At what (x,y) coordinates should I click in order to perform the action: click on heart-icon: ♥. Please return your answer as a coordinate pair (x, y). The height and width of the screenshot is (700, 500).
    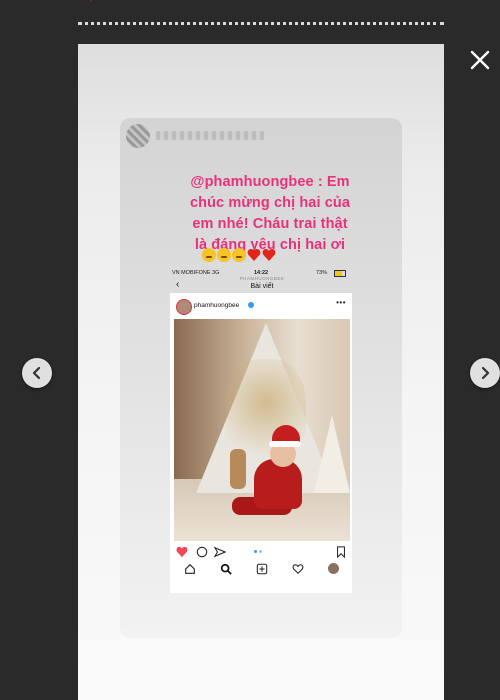
    Looking at the image, I should click on (97, 2).